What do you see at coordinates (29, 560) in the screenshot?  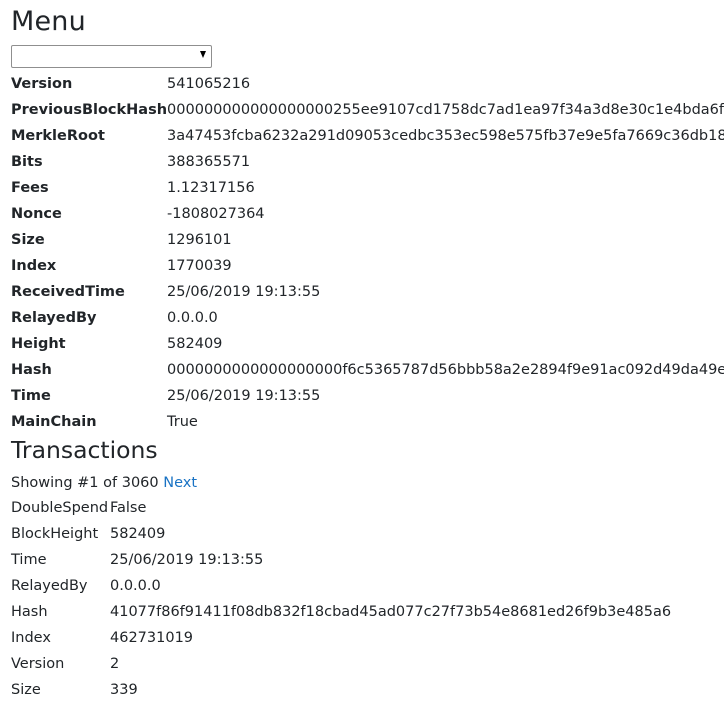 I see `tx-label-time: Time` at bounding box center [29, 560].